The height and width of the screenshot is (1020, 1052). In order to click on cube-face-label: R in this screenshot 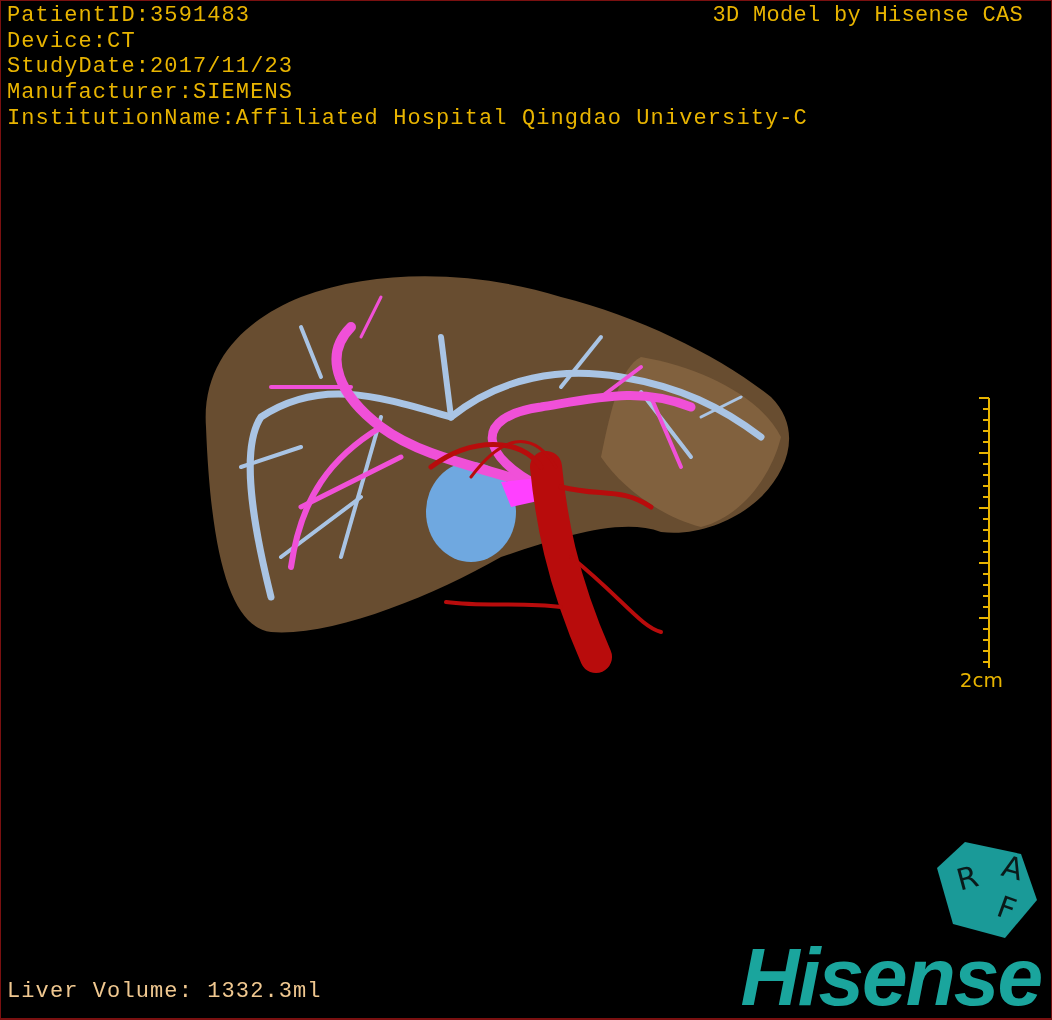, I will do `click(967, 878)`.